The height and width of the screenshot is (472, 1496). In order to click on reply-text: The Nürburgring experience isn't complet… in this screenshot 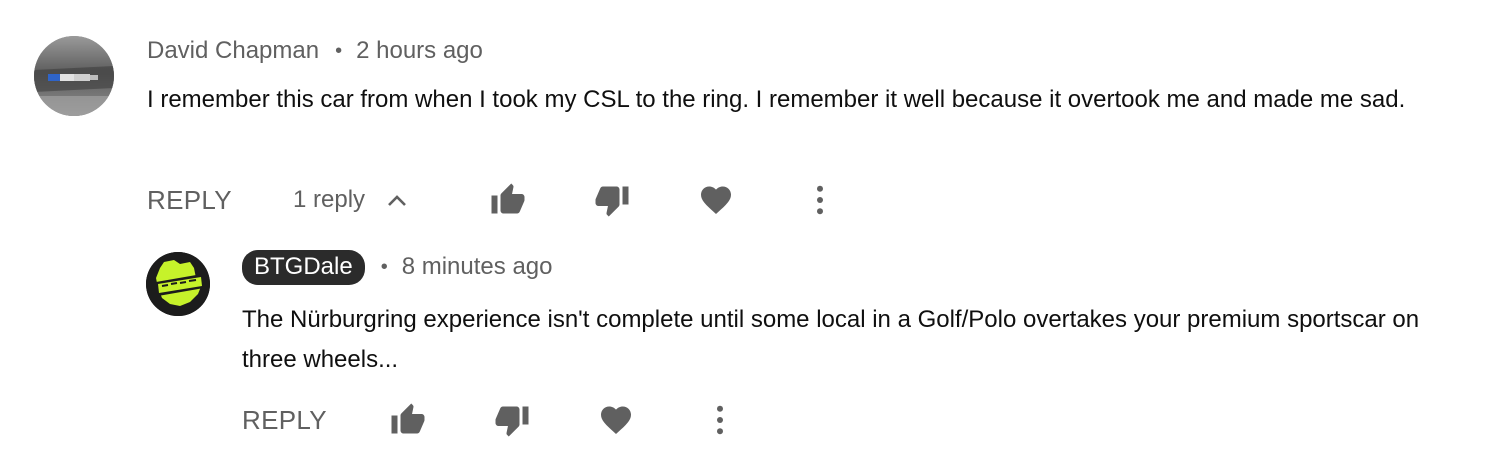, I will do `click(831, 339)`.